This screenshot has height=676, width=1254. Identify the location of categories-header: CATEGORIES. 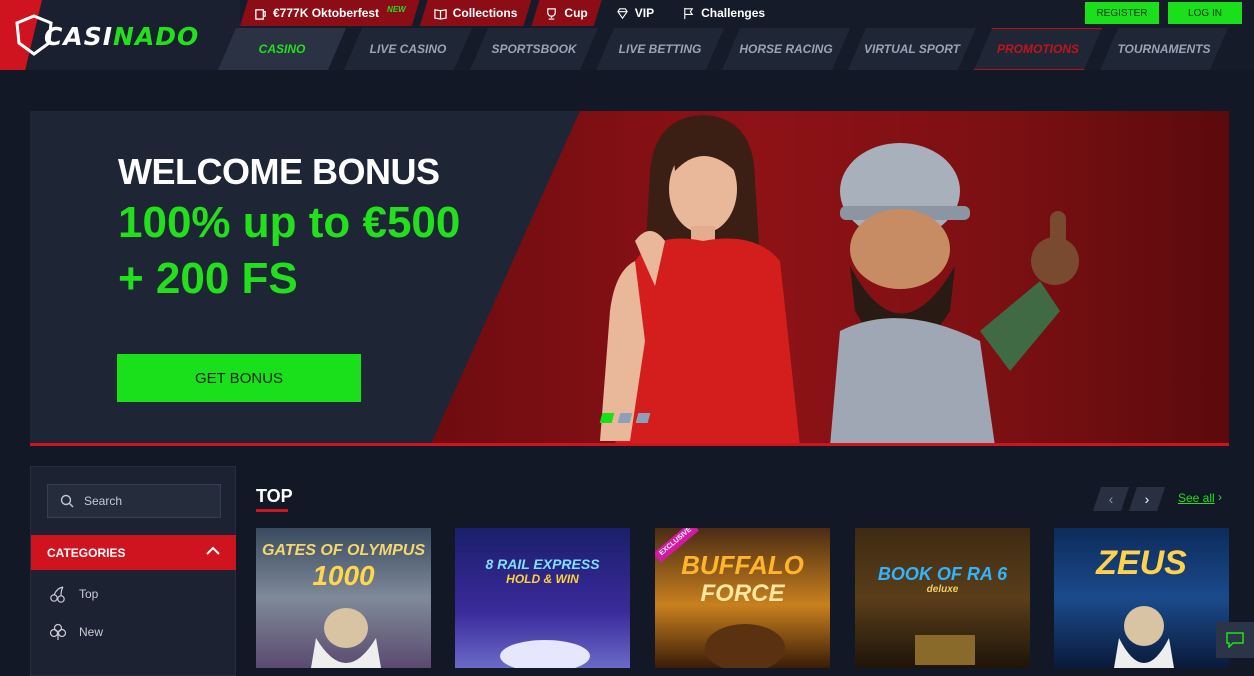
(133, 552).